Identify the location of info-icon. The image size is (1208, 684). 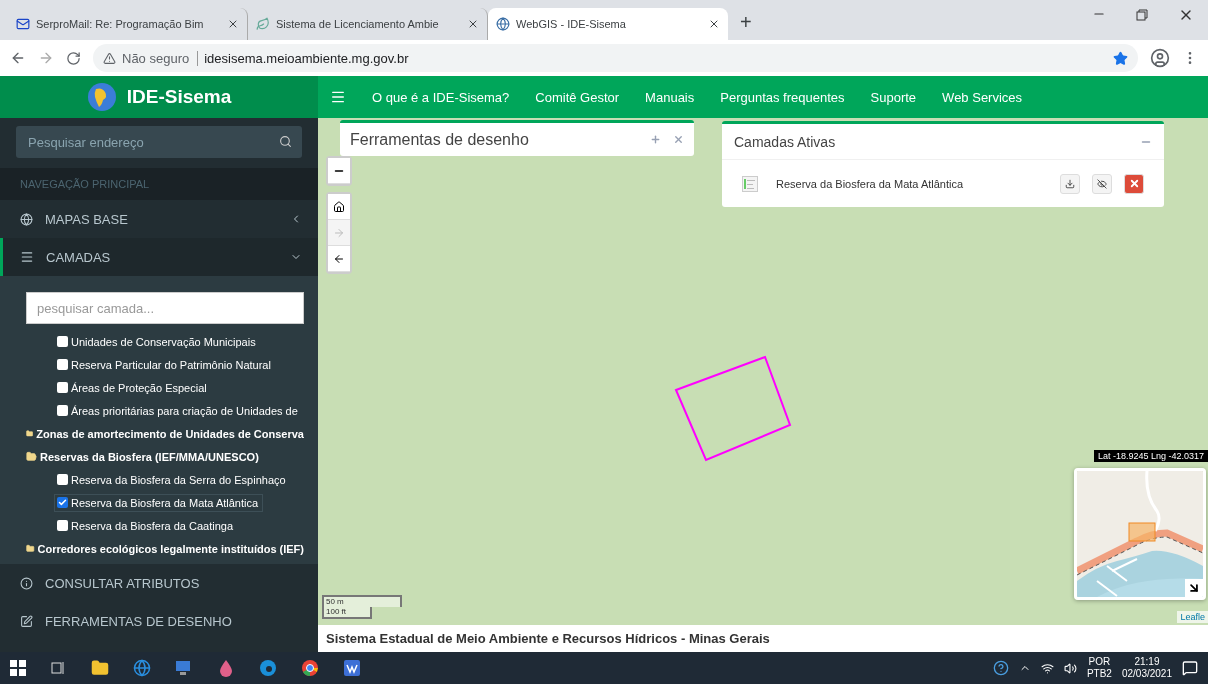
(26, 583).